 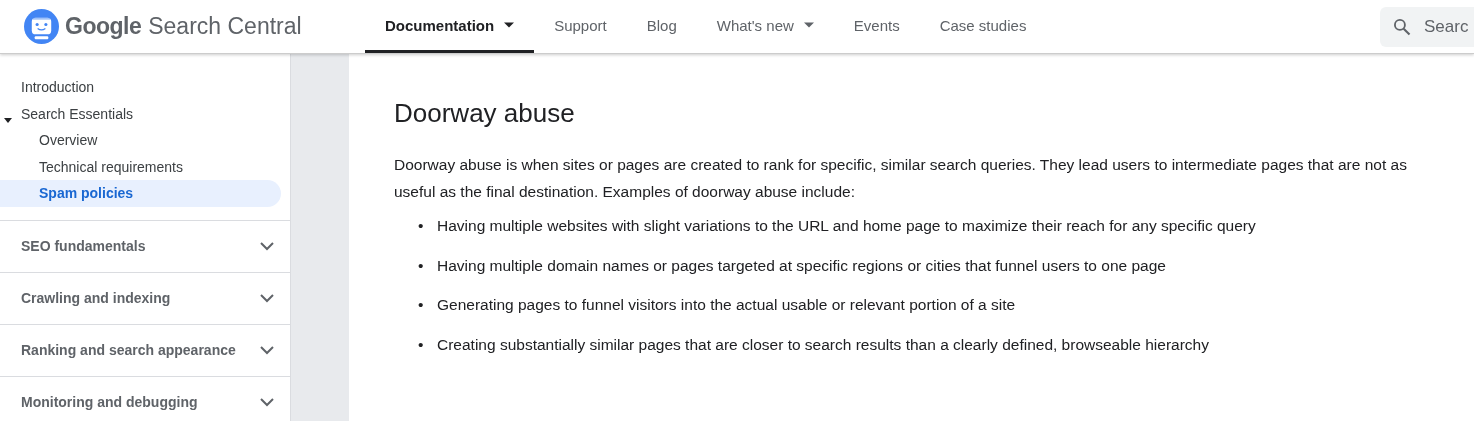 What do you see at coordinates (145, 398) in the screenshot?
I see `sidebar-section: Monitoring and debugging` at bounding box center [145, 398].